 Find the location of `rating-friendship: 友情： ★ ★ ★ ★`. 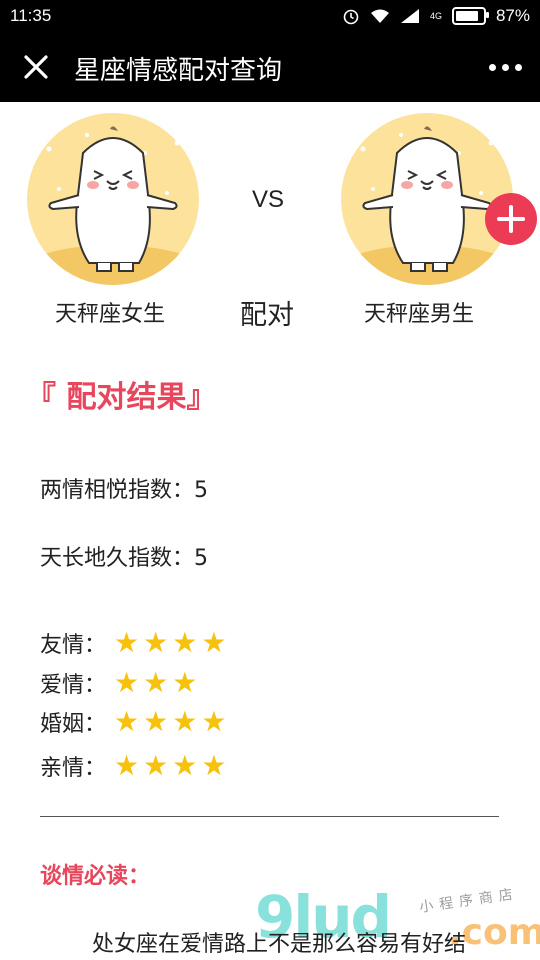

rating-friendship: 友情： ★ ★ ★ ★ is located at coordinates (133, 643).